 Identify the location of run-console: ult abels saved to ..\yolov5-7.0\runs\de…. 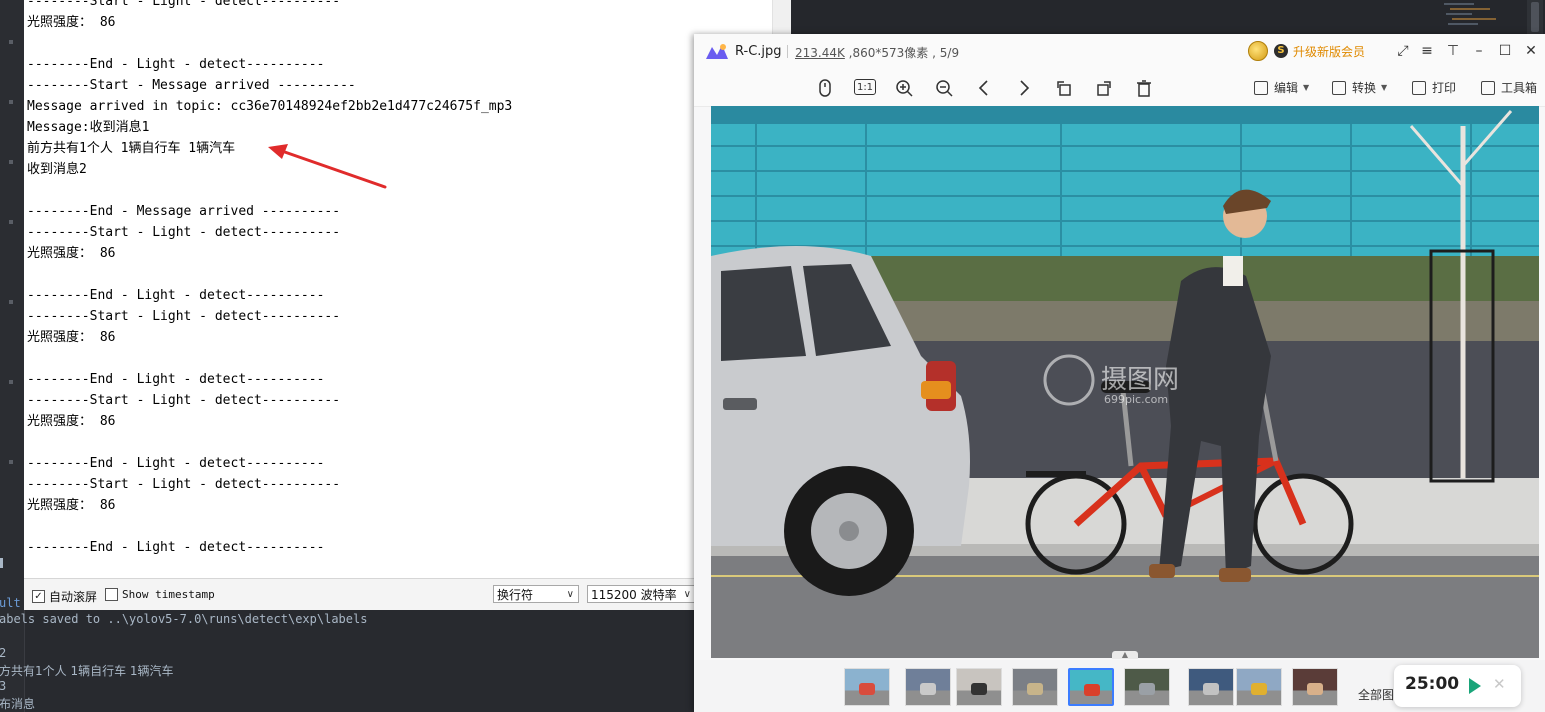
(347, 654).